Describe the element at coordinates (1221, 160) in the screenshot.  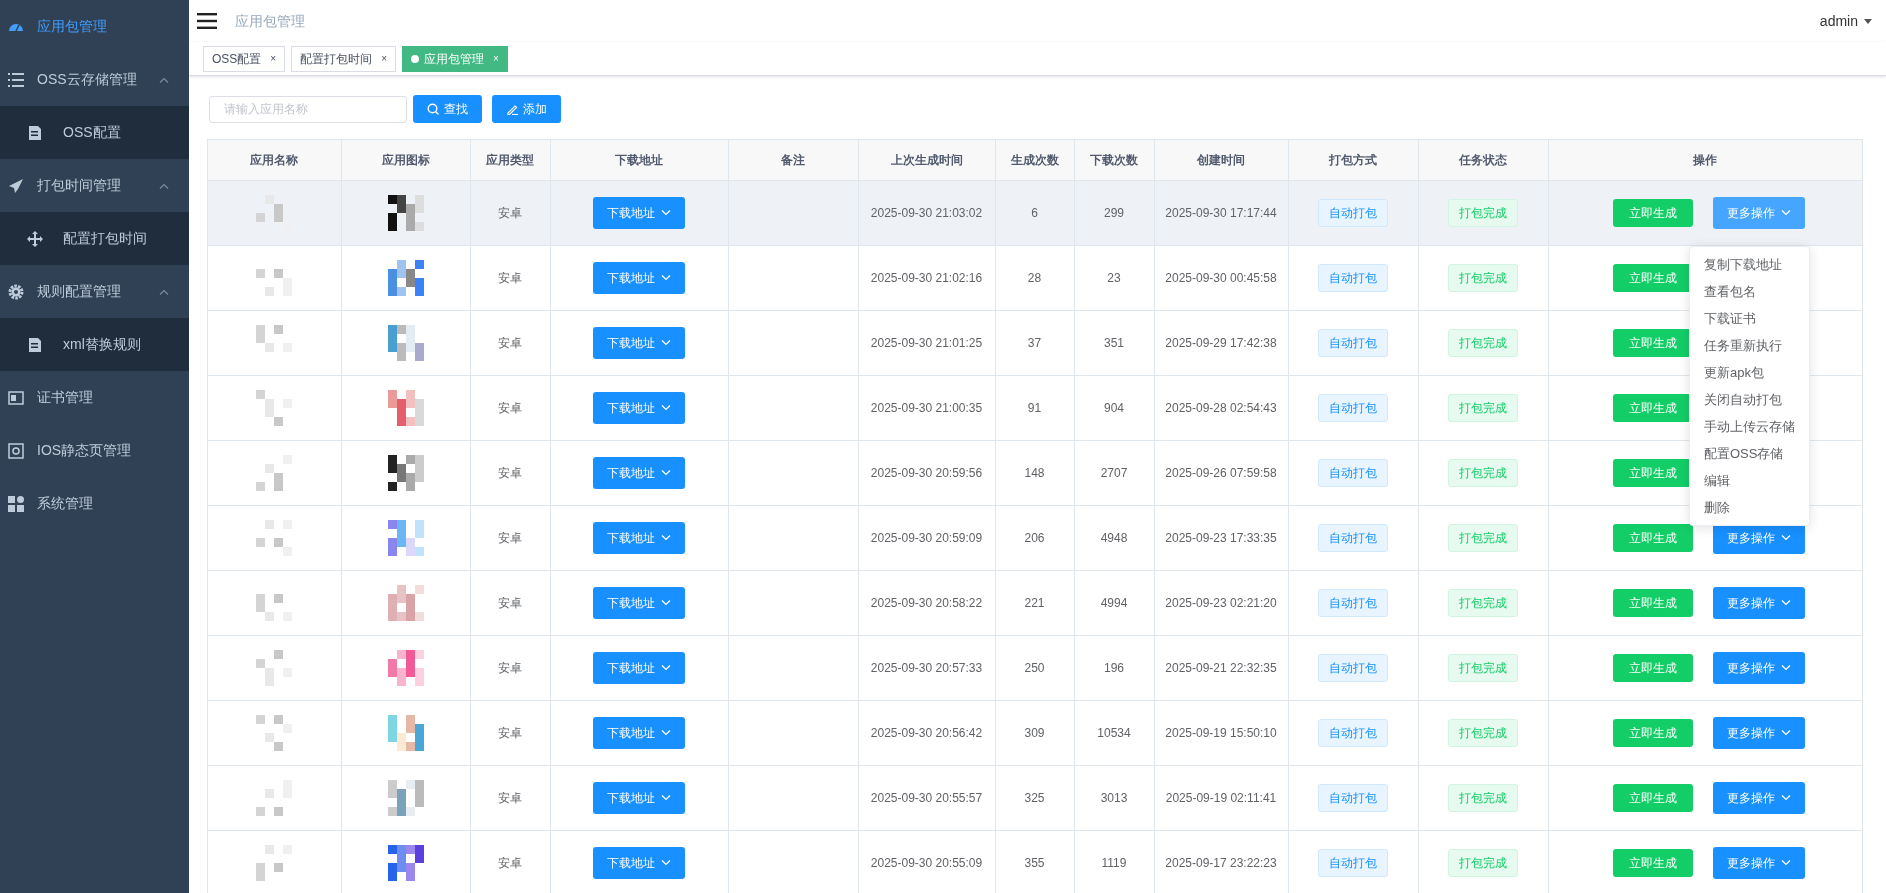
I see `column-header: 创建时间` at that location.